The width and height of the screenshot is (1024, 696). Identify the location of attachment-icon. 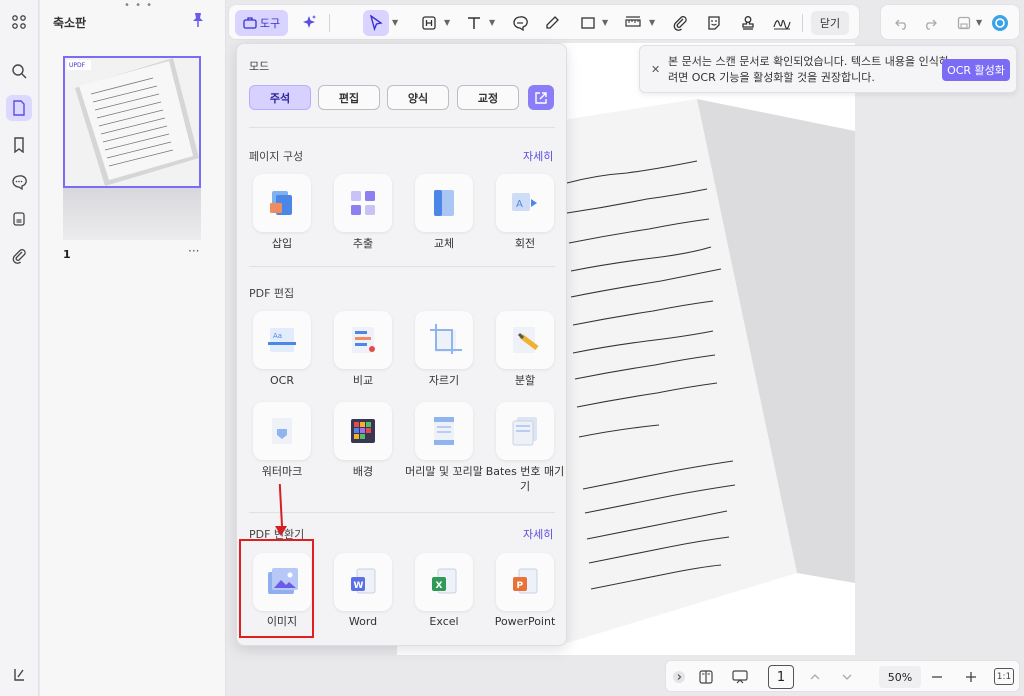
(19, 256).